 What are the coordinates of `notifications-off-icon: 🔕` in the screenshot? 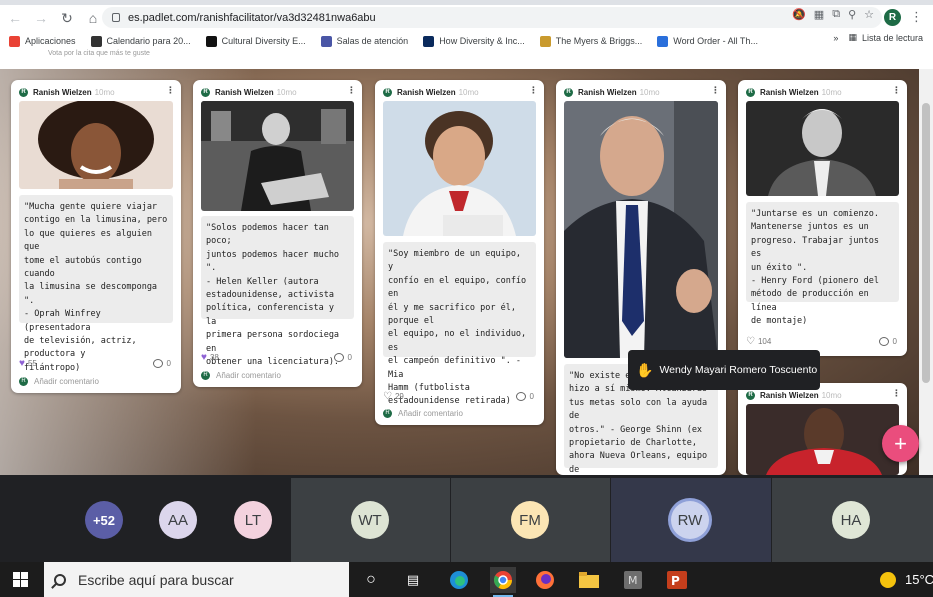 It's located at (799, 14).